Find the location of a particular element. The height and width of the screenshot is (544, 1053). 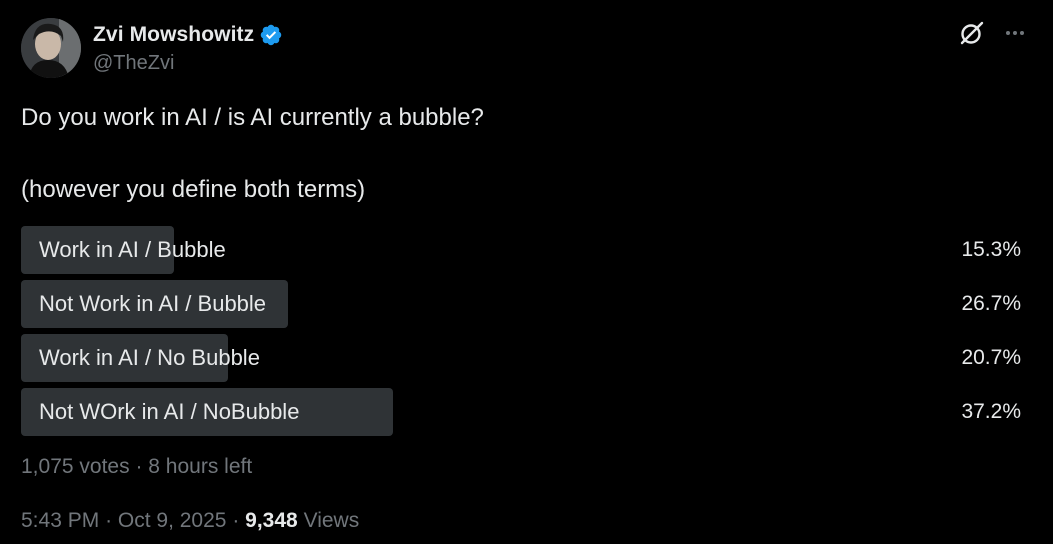

poll-option-label: Work in AI / Bubble is located at coordinates (132, 249).